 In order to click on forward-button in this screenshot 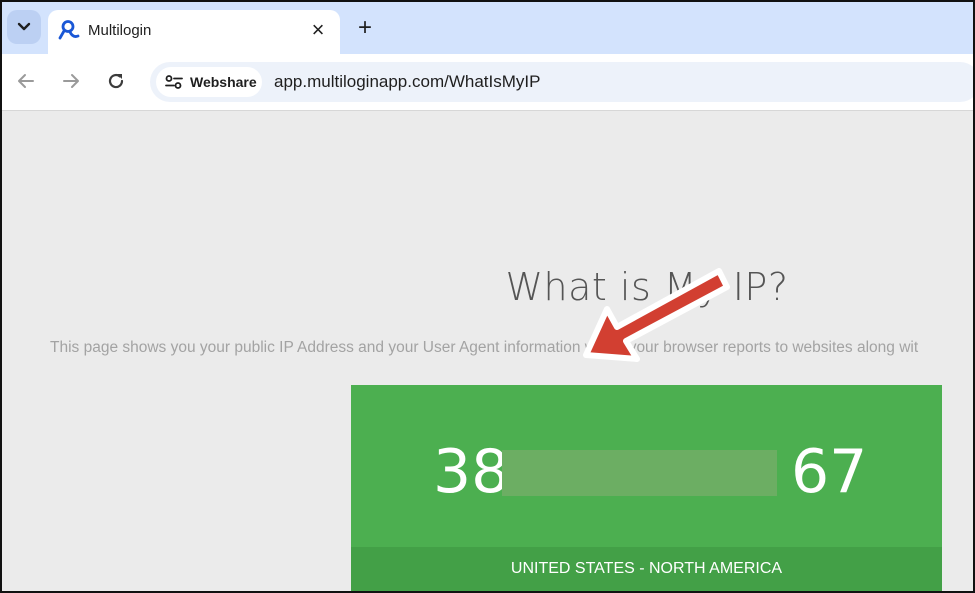, I will do `click(71, 81)`.